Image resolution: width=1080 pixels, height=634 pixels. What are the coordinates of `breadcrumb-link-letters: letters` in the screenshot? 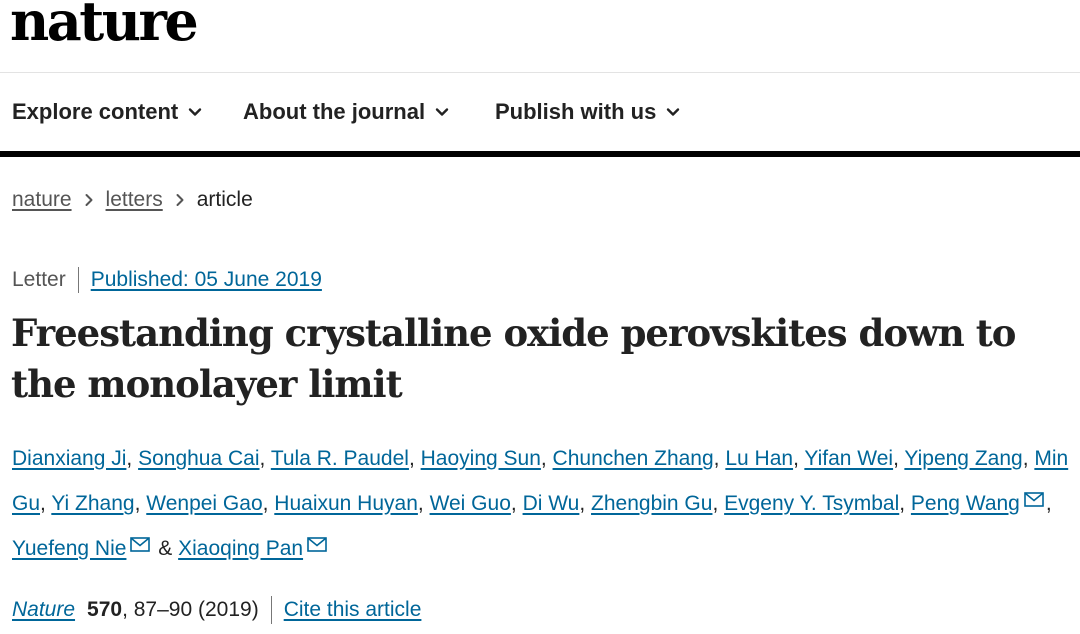 It's located at (134, 200).